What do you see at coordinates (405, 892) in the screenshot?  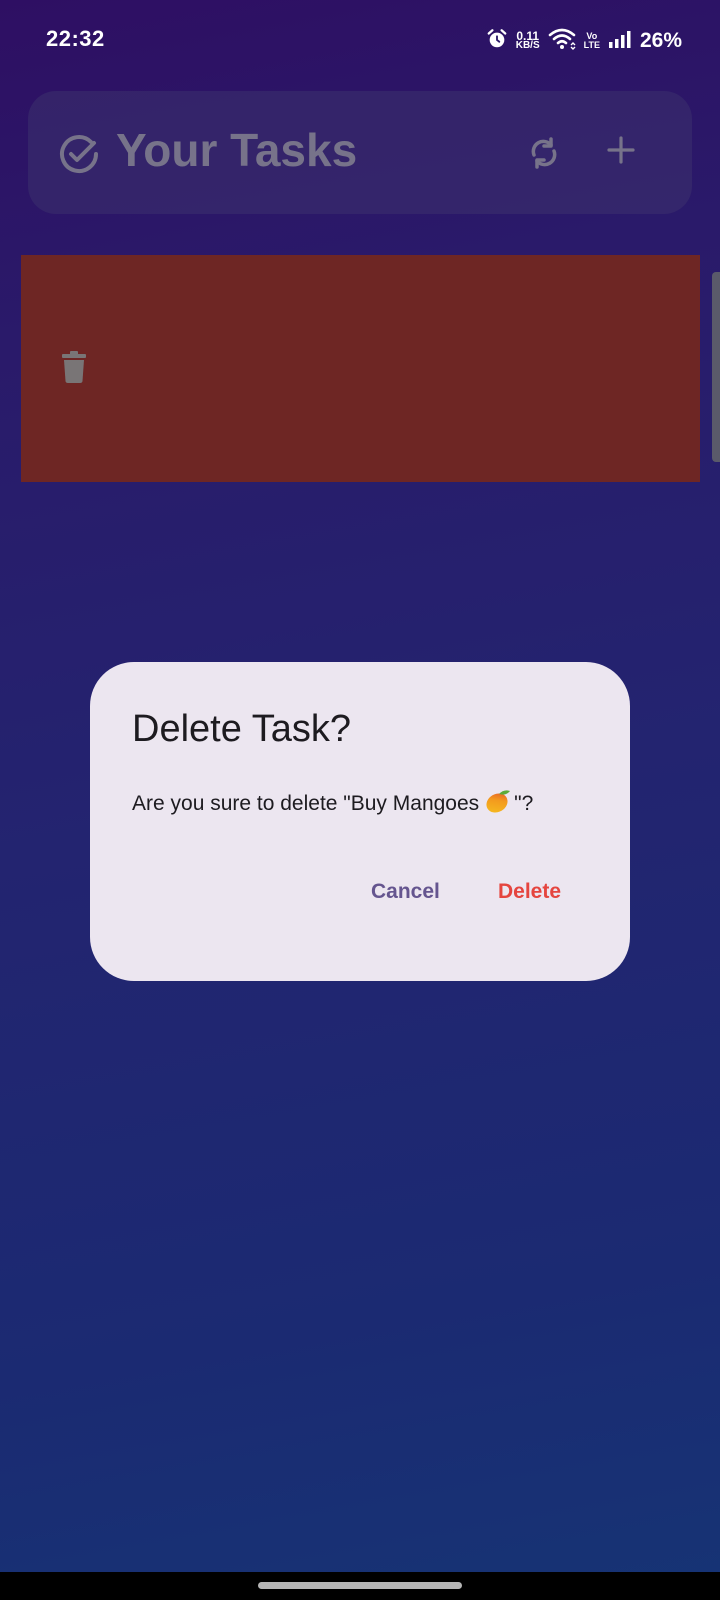 I see `cancel-button: Cancel` at bounding box center [405, 892].